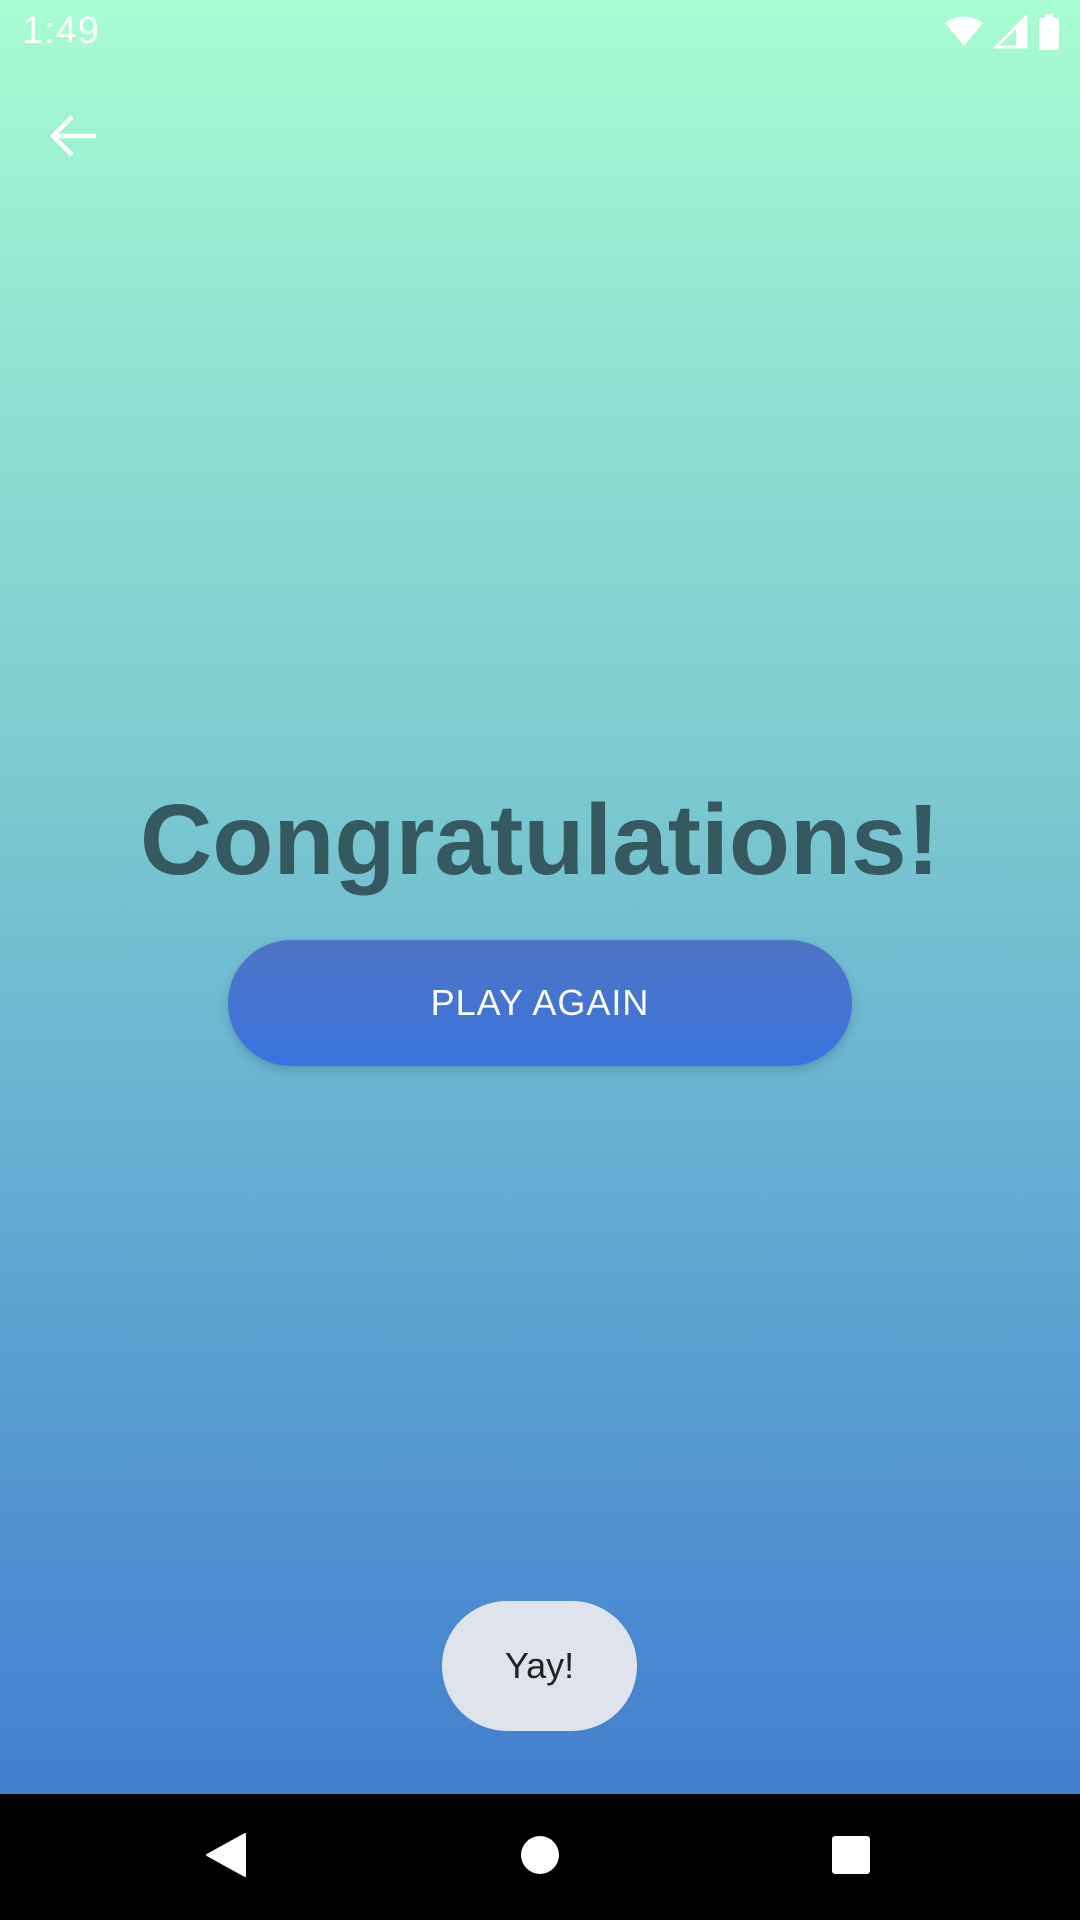 Image resolution: width=1080 pixels, height=1920 pixels. I want to click on arrow-left-icon, so click(73, 138).